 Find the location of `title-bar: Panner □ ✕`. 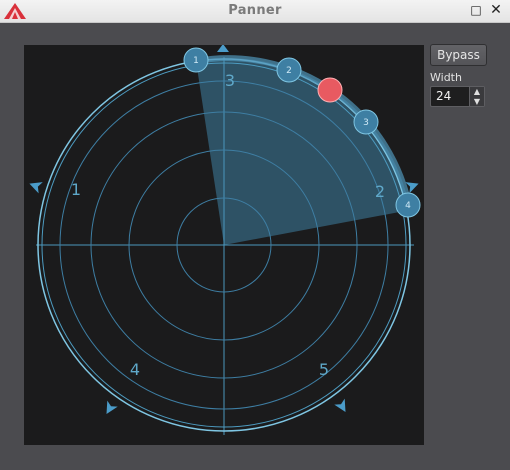

title-bar: Panner □ ✕ is located at coordinates (255, 11).